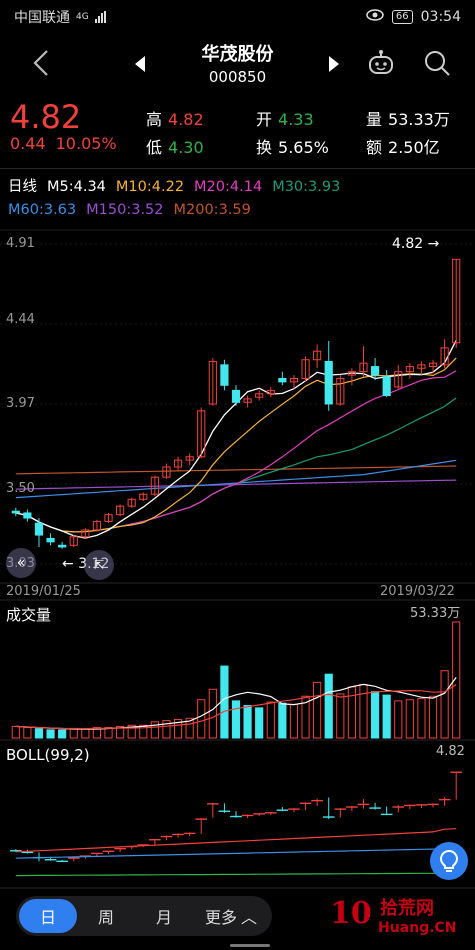 This screenshot has width=475, height=950. Describe the element at coordinates (106, 916) in the screenshot. I see `tab-week: 周` at that location.